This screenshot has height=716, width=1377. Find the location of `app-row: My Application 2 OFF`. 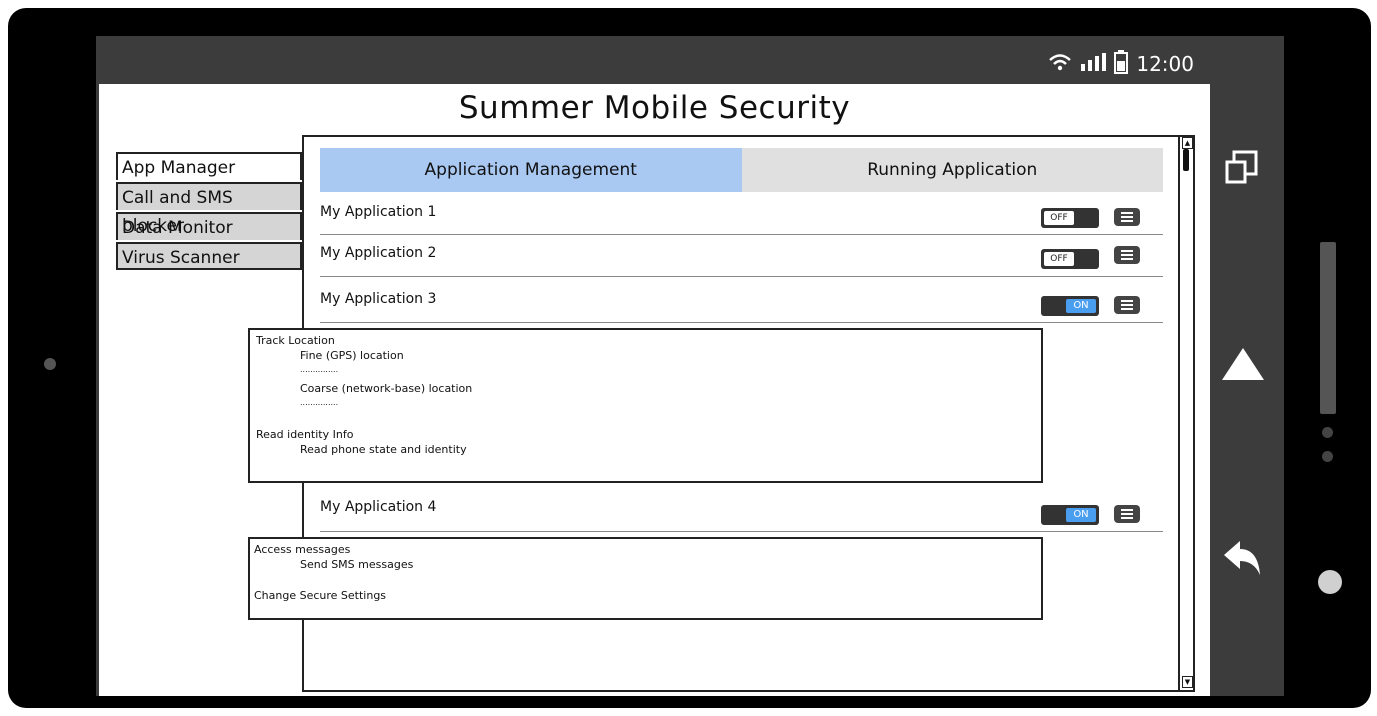

app-row: My Application 2 OFF is located at coordinates (741, 256).